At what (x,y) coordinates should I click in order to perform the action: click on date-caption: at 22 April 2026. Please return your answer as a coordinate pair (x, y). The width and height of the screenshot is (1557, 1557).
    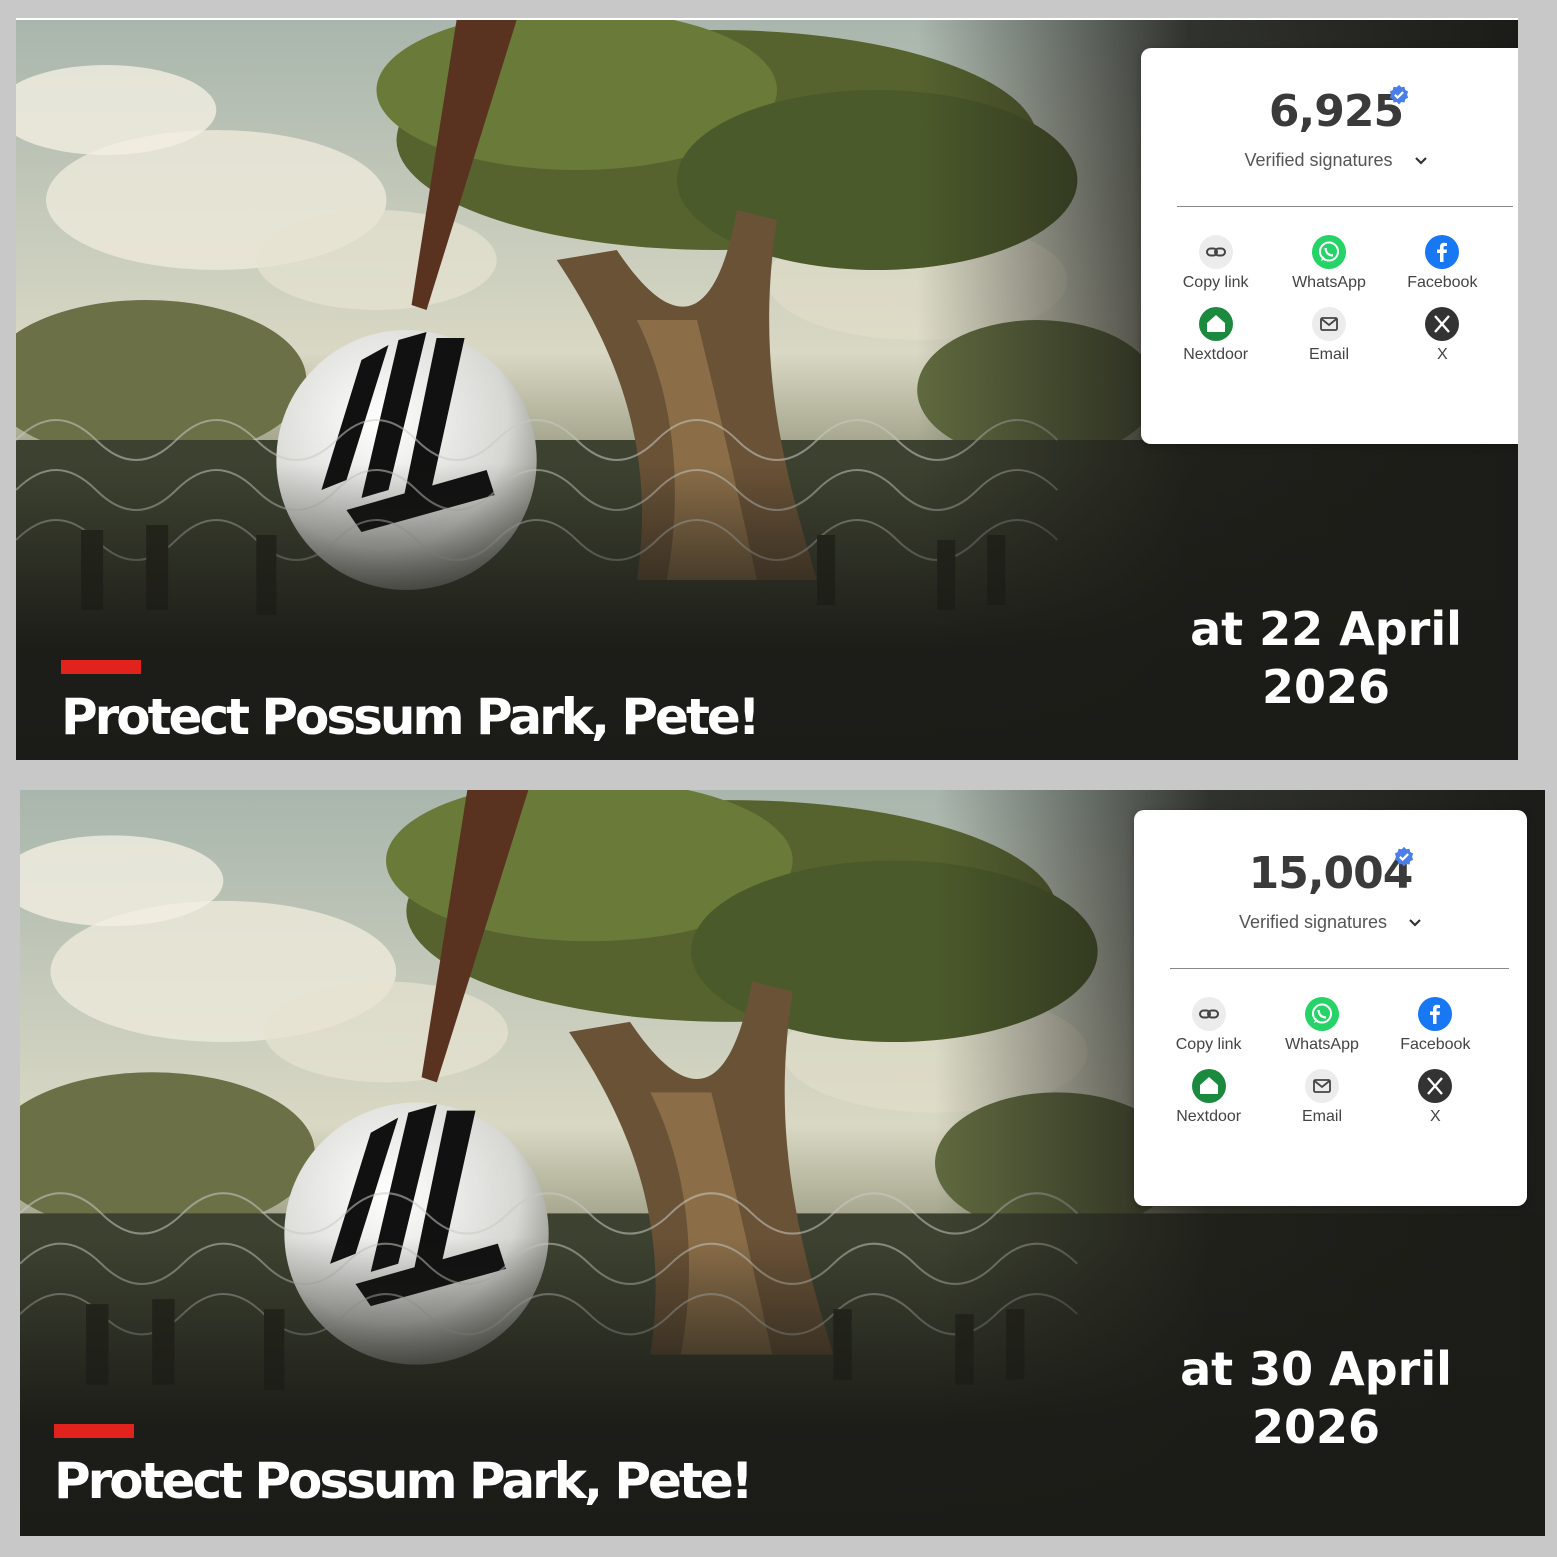
    Looking at the image, I should click on (1326, 658).